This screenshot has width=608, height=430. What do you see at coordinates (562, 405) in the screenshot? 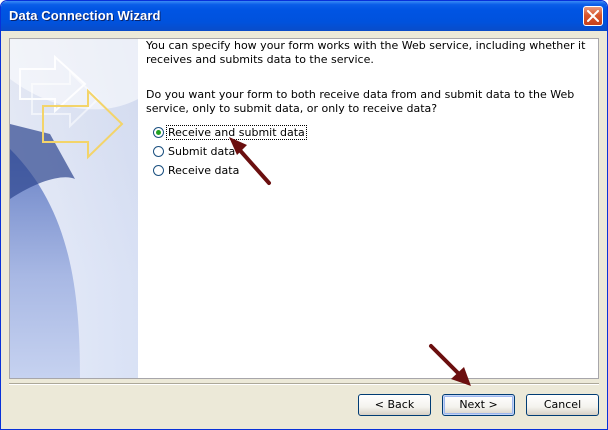
I see `cancel-button: Cancel` at bounding box center [562, 405].